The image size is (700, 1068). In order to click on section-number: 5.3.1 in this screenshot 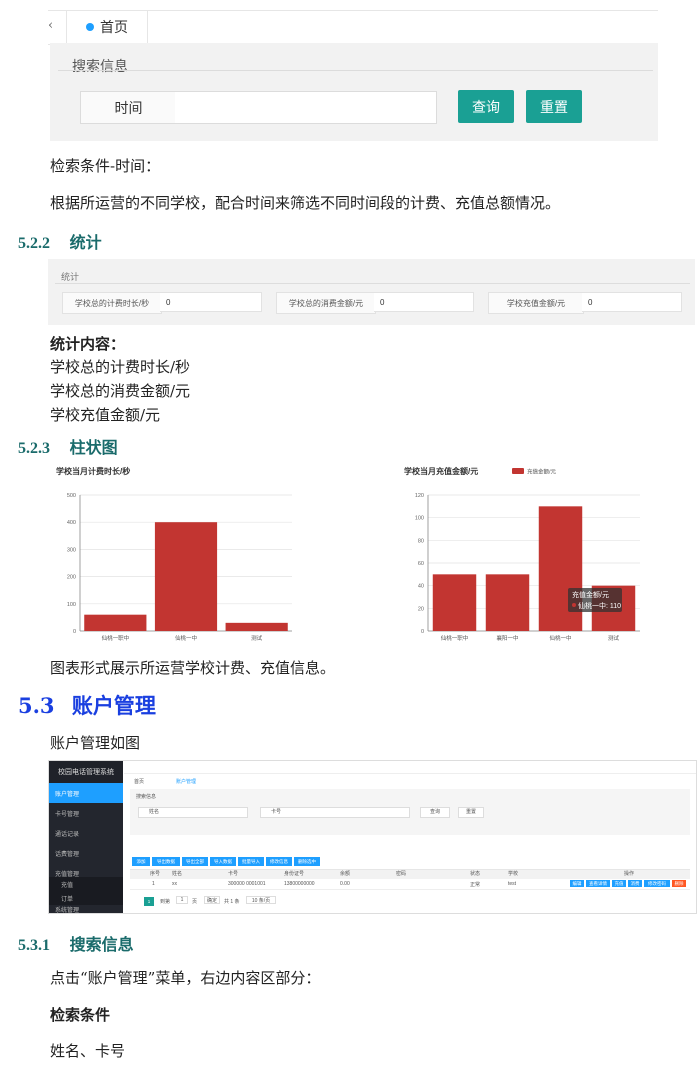, I will do `click(34, 945)`.